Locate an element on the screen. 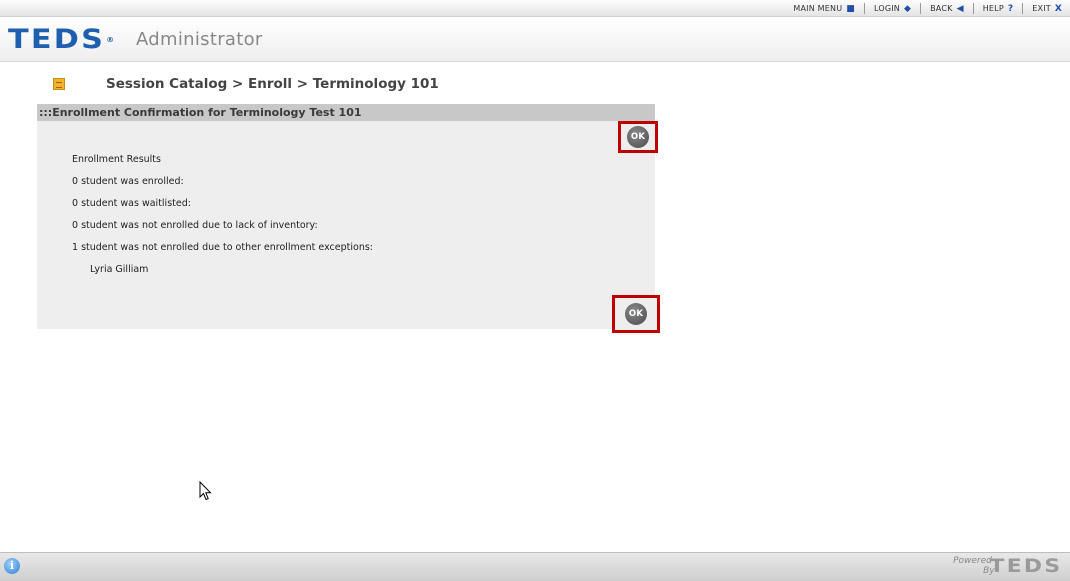 Image resolution: width=1070 pixels, height=581 pixels. teds-logo-text: TEDS is located at coordinates (57, 39).